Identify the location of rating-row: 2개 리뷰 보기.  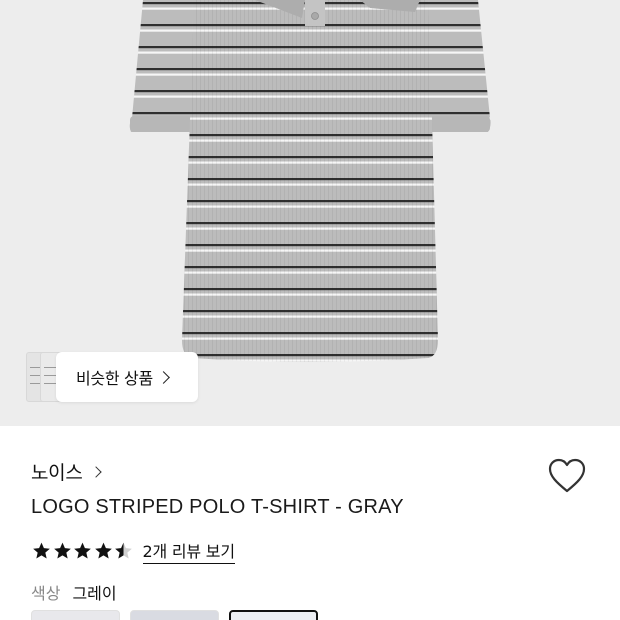
(133, 551).